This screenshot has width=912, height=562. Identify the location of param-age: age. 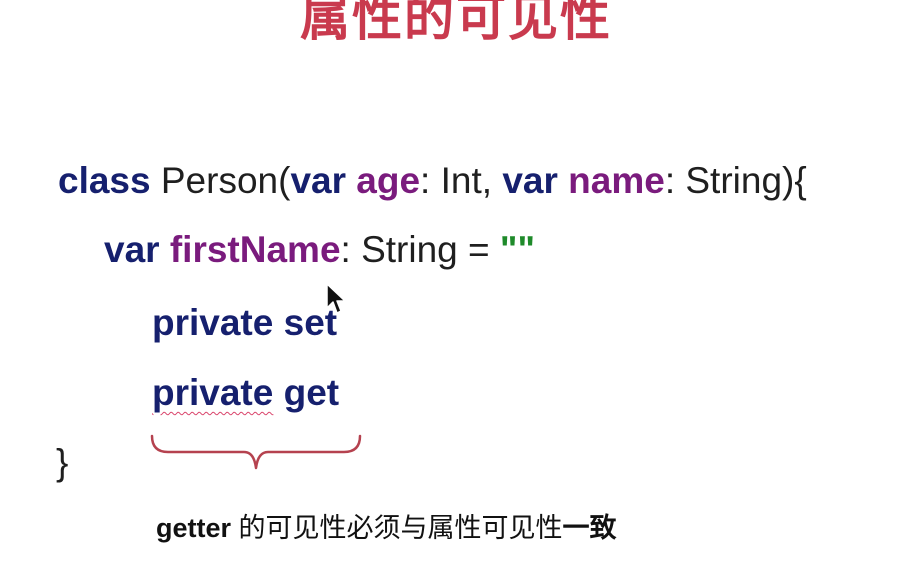
(383, 180).